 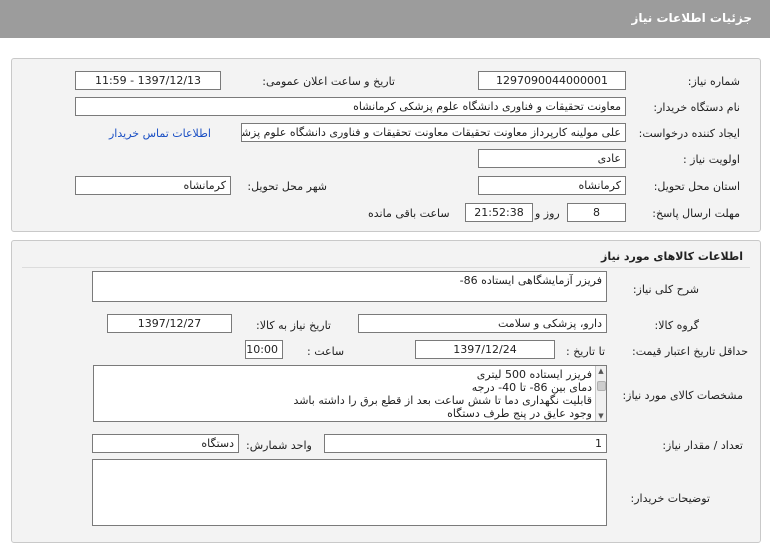 I want to click on buyer-notes-textarea, so click(x=349, y=492).